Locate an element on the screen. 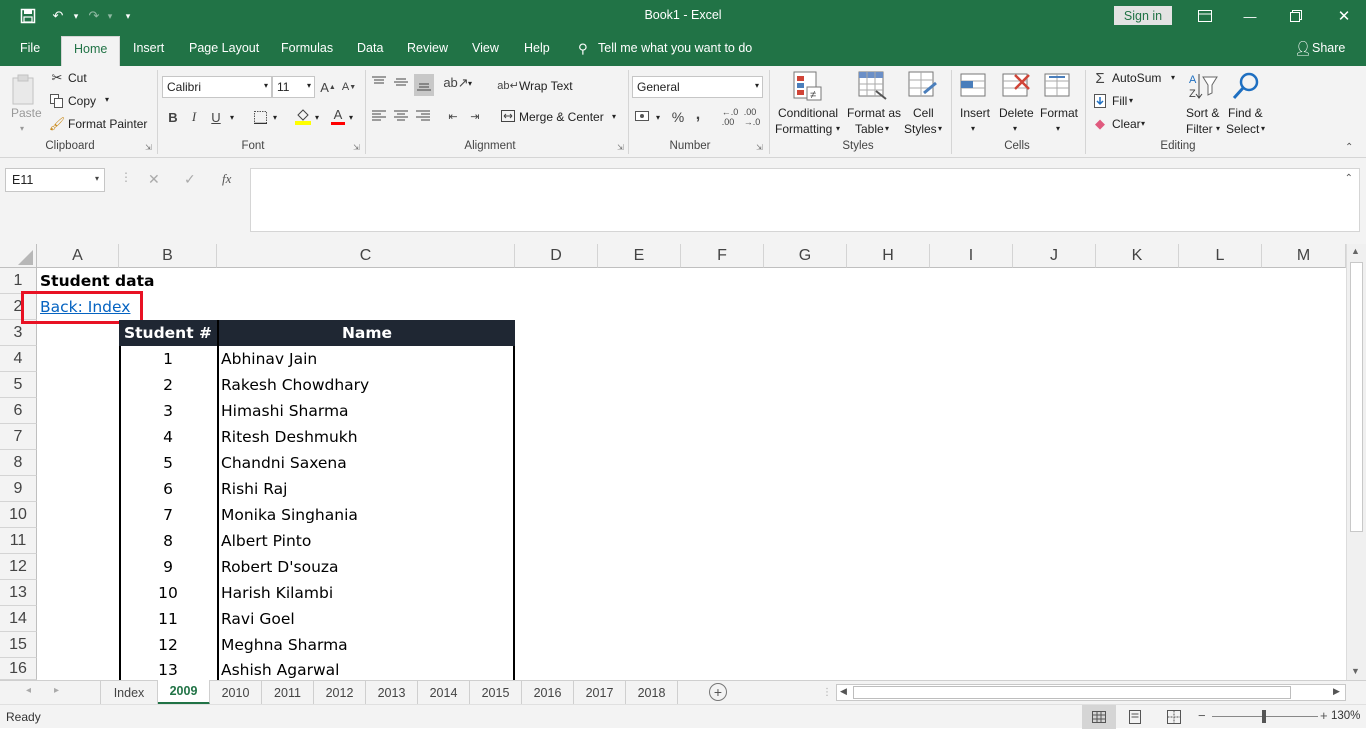  number-format-select: General ▾ is located at coordinates (697, 87).